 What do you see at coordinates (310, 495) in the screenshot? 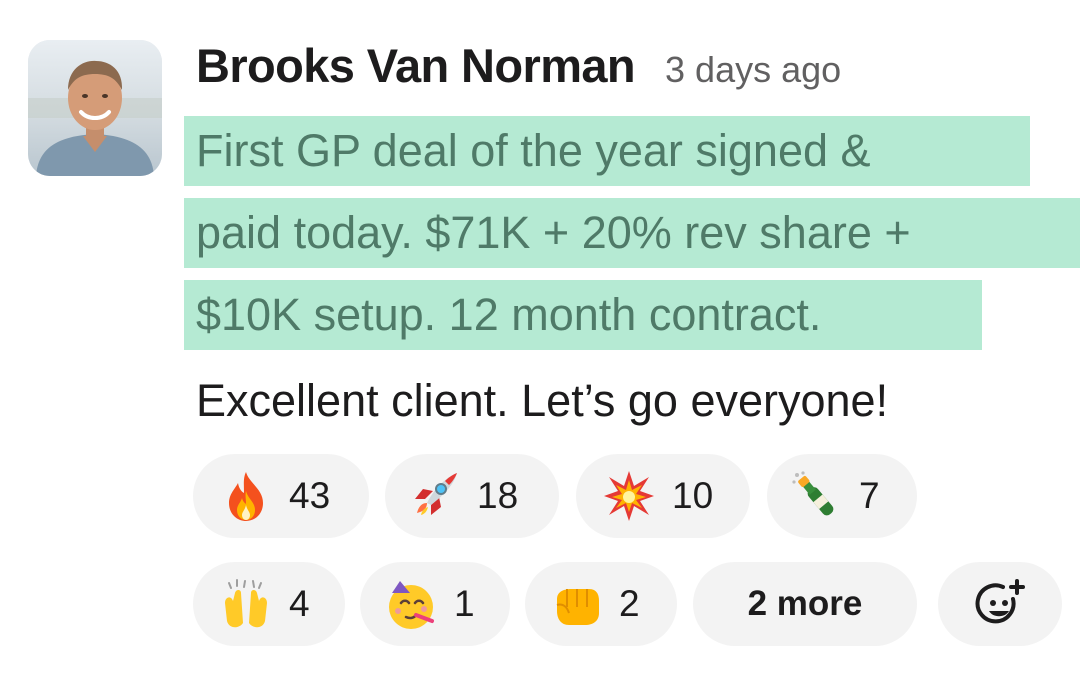
I see `reaction-count: 43` at bounding box center [310, 495].